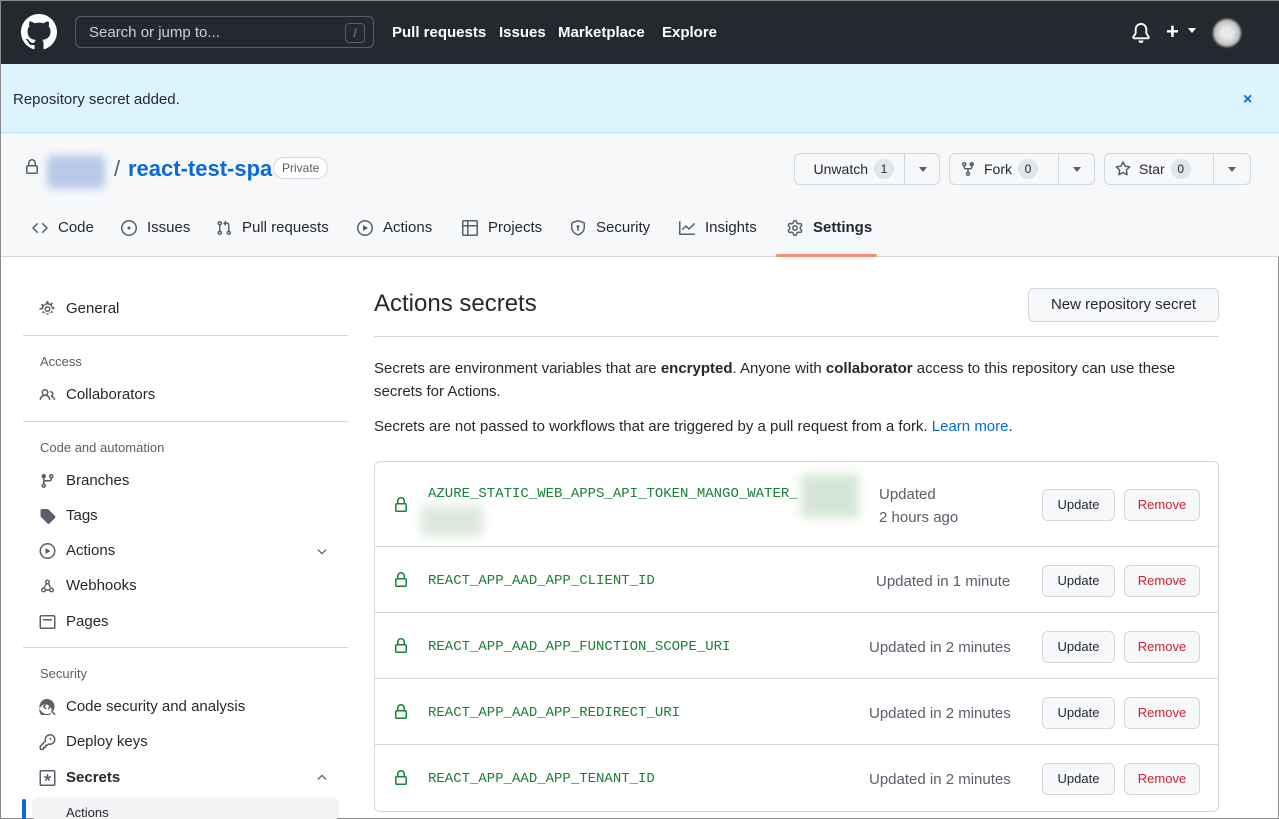 The width and height of the screenshot is (1279, 819). What do you see at coordinates (968, 169) in the screenshot?
I see `fork-icon` at bounding box center [968, 169].